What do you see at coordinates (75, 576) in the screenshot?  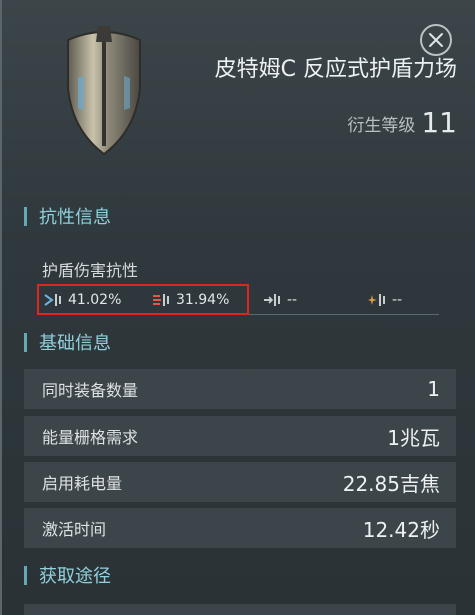 I see `section-source-title: 获取途径` at bounding box center [75, 576].